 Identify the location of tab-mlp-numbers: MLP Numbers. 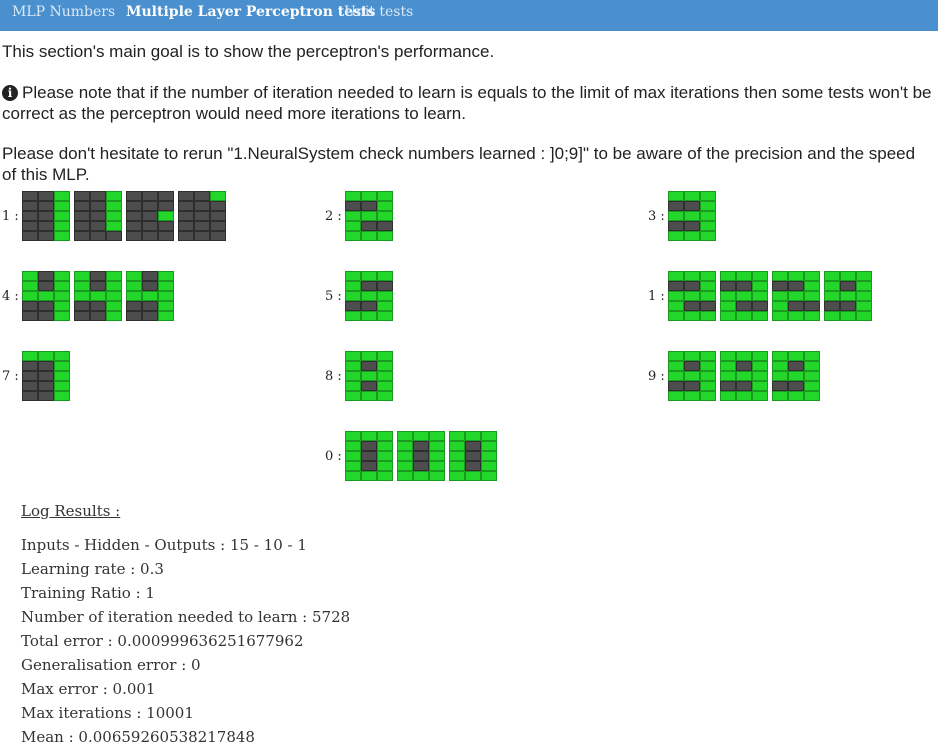
(63, 12).